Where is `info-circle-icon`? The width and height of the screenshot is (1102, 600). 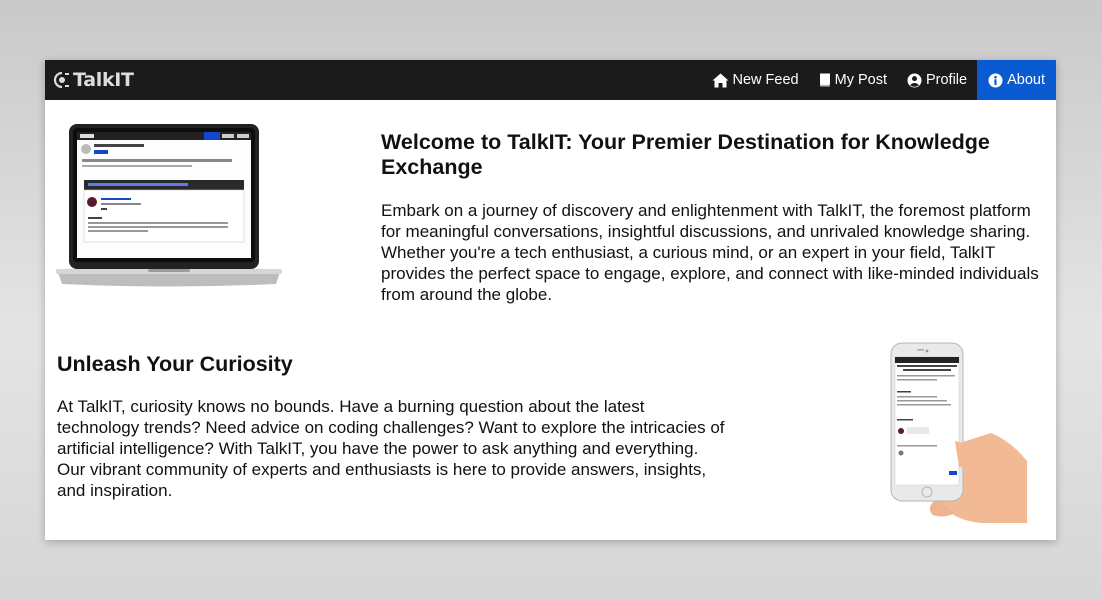
info-circle-icon is located at coordinates (995, 80).